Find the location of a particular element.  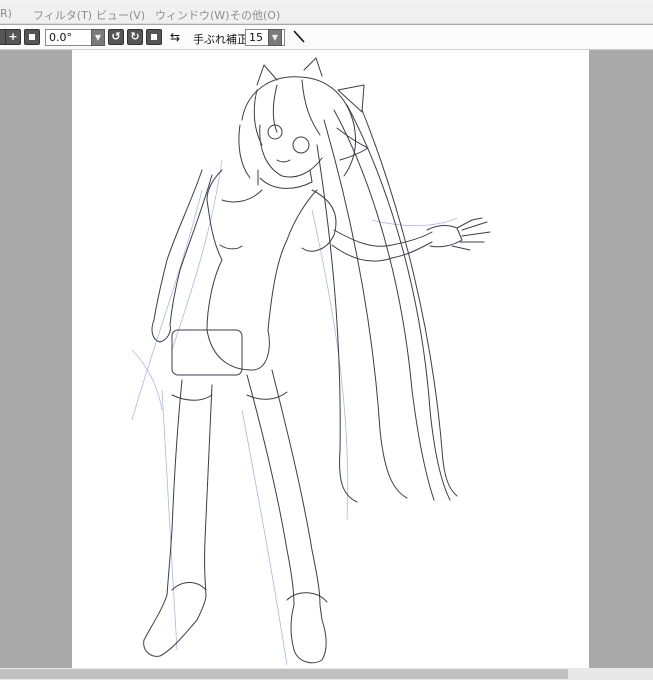

menu-item-filter: フィルタ(T) is located at coordinates (62, 15).